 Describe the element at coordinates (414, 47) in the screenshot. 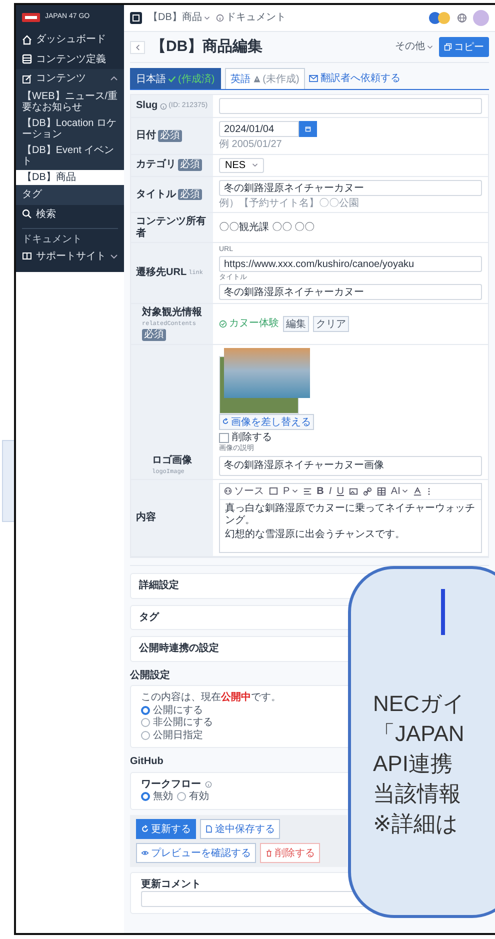

I see `more-dropdown: その他` at that location.